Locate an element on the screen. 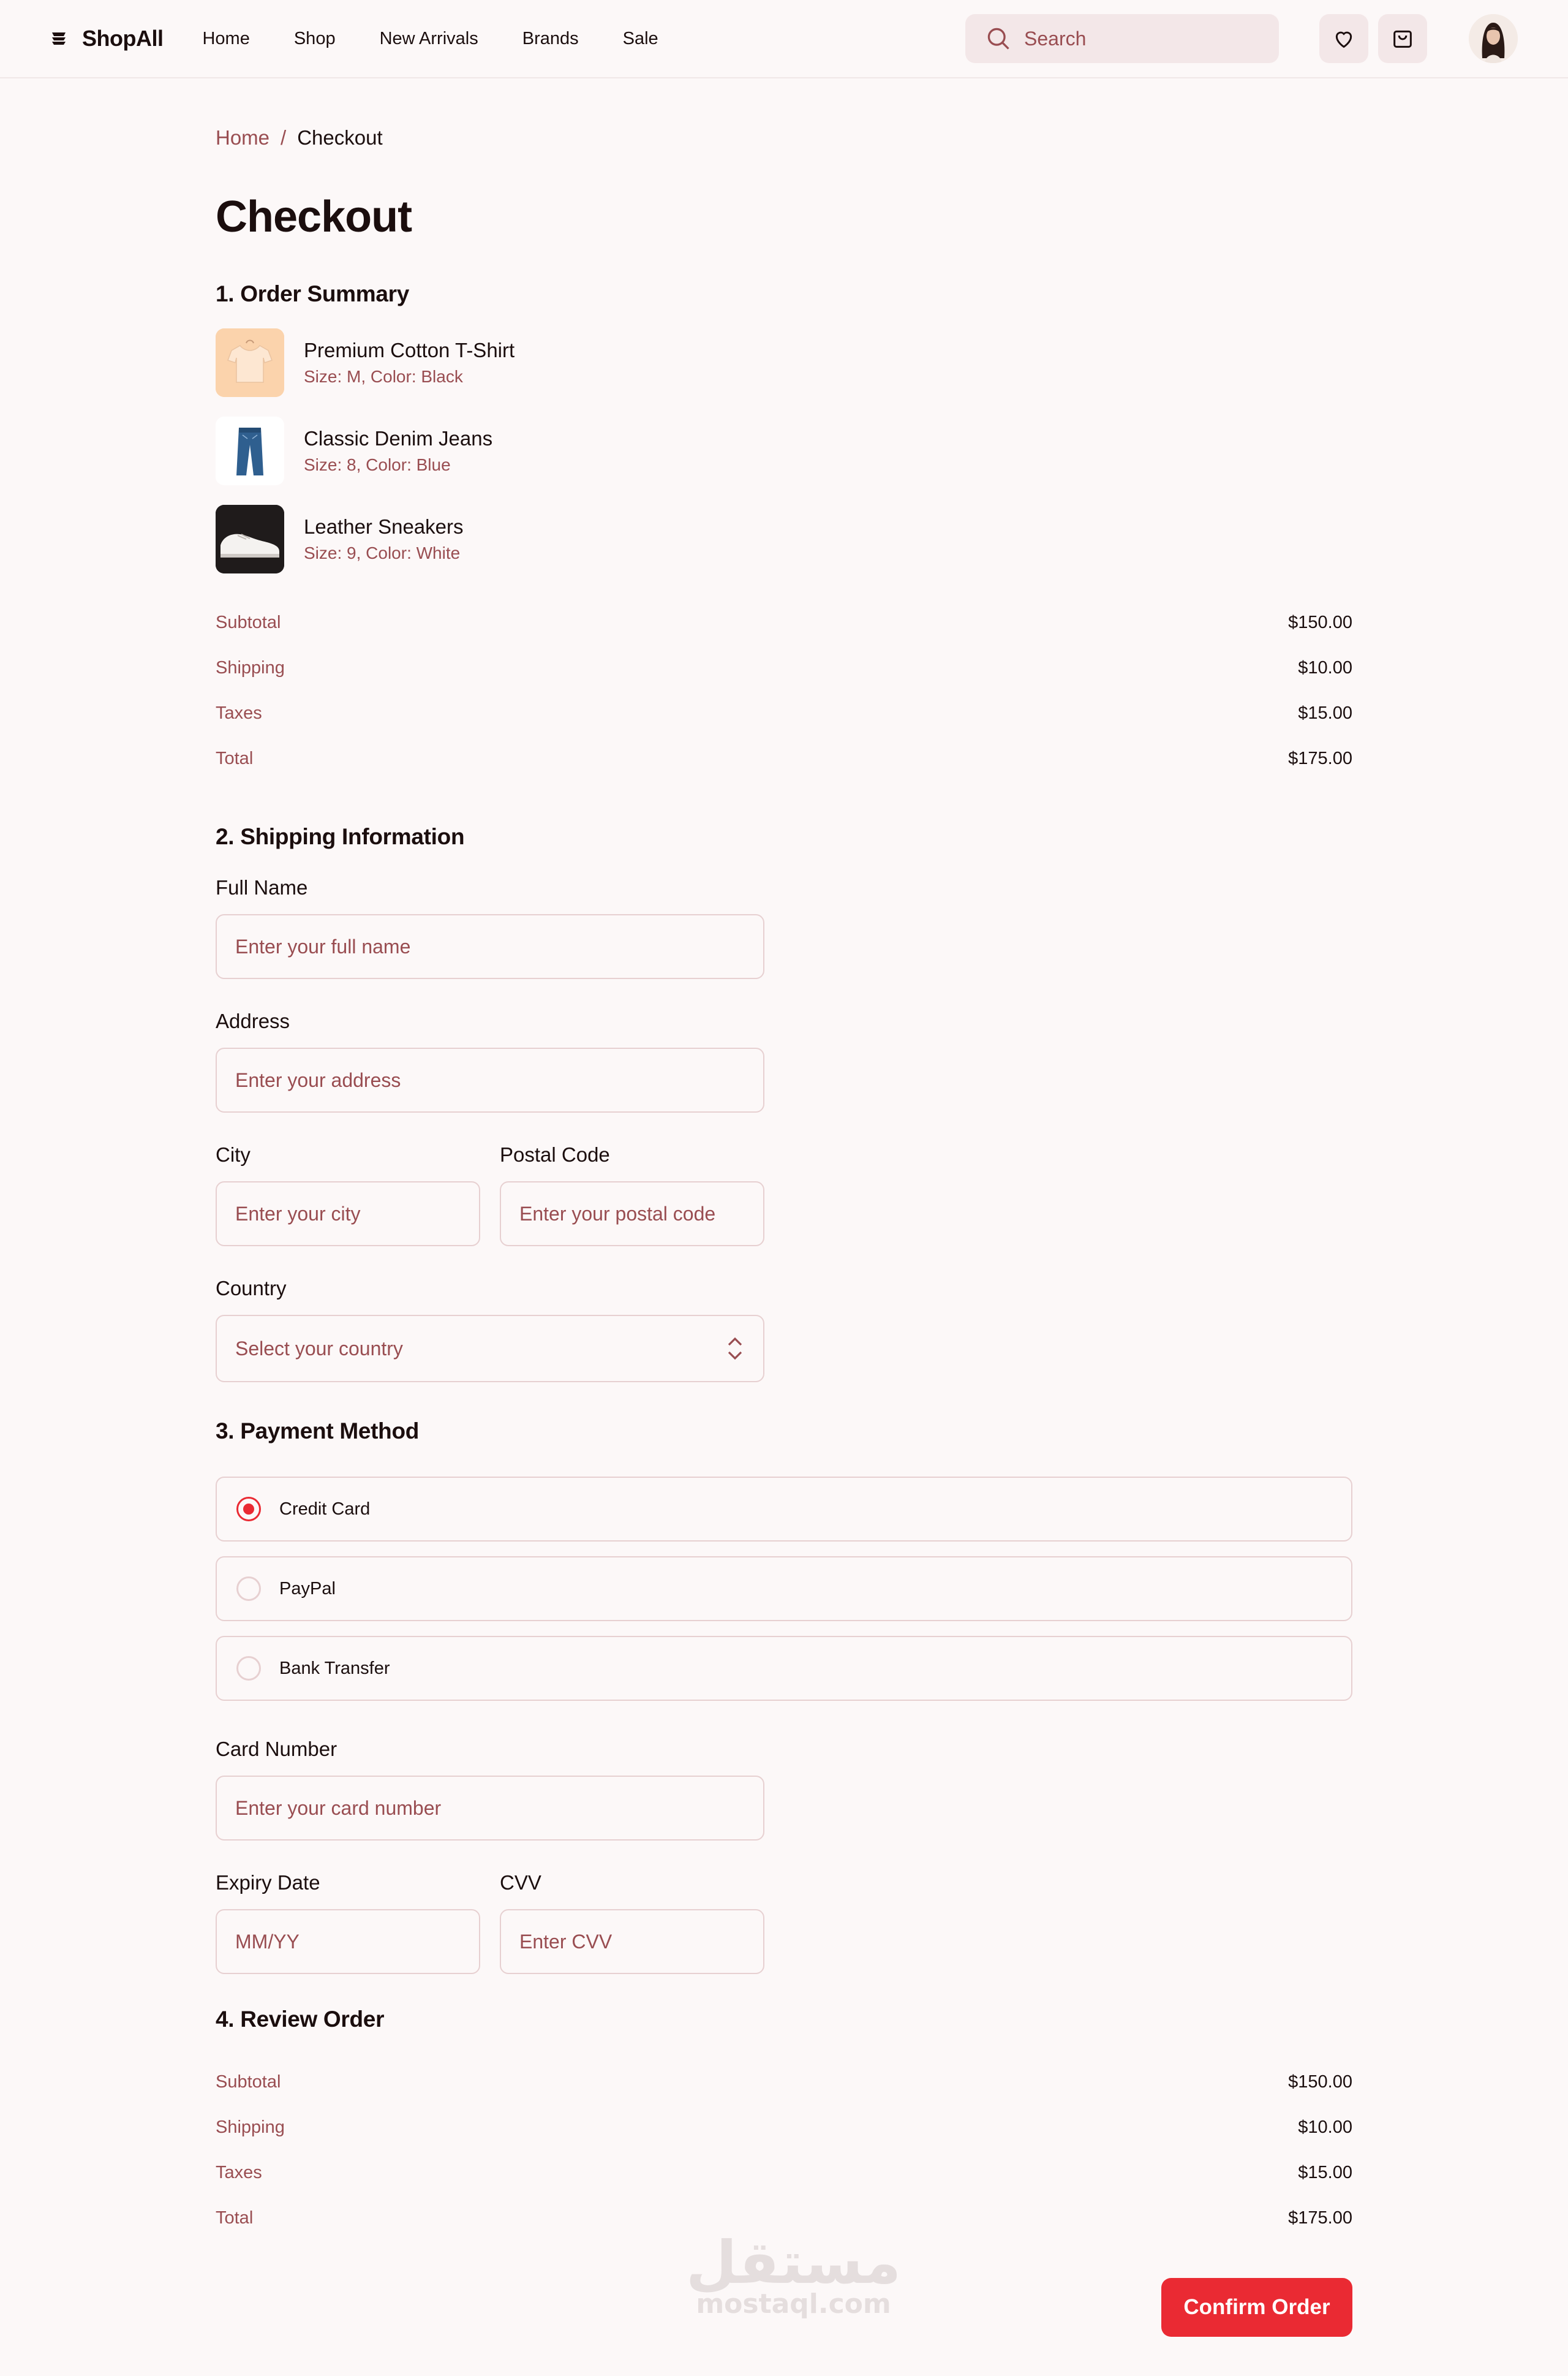  country-select-value: Select your country is located at coordinates (319, 1348).